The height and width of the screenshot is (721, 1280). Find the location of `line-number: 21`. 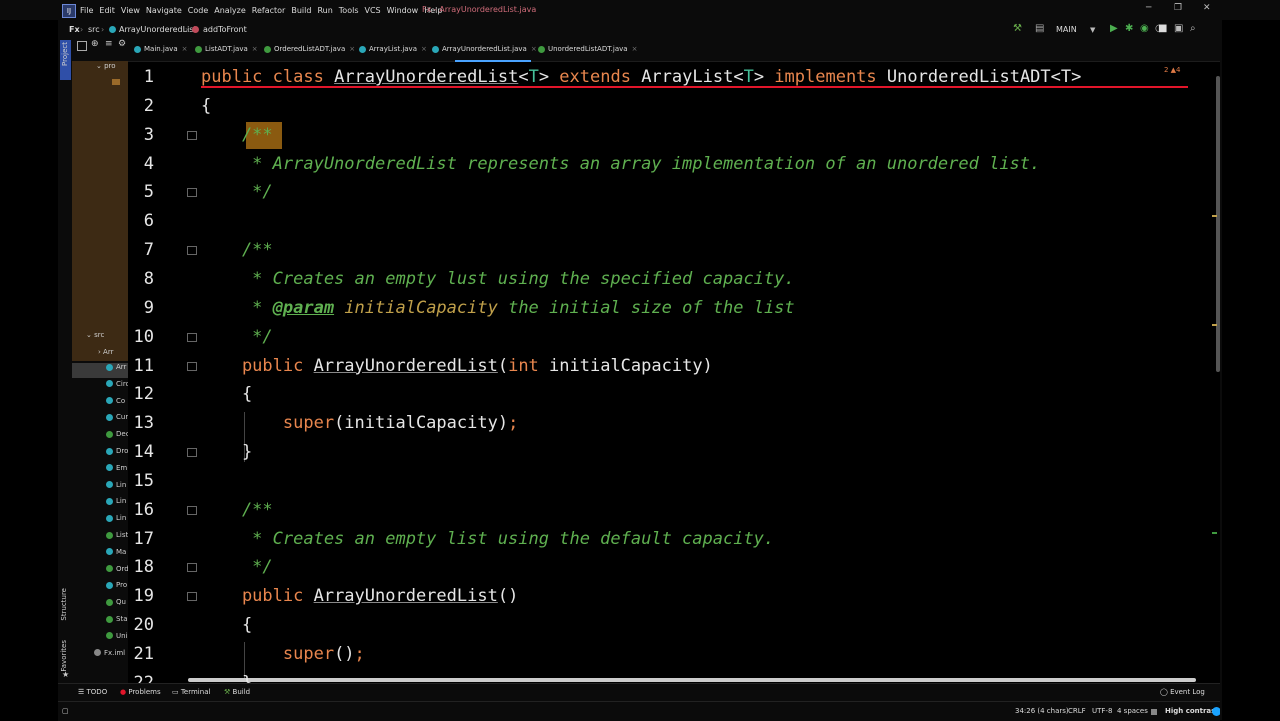

line-number: 21 is located at coordinates (142, 654).